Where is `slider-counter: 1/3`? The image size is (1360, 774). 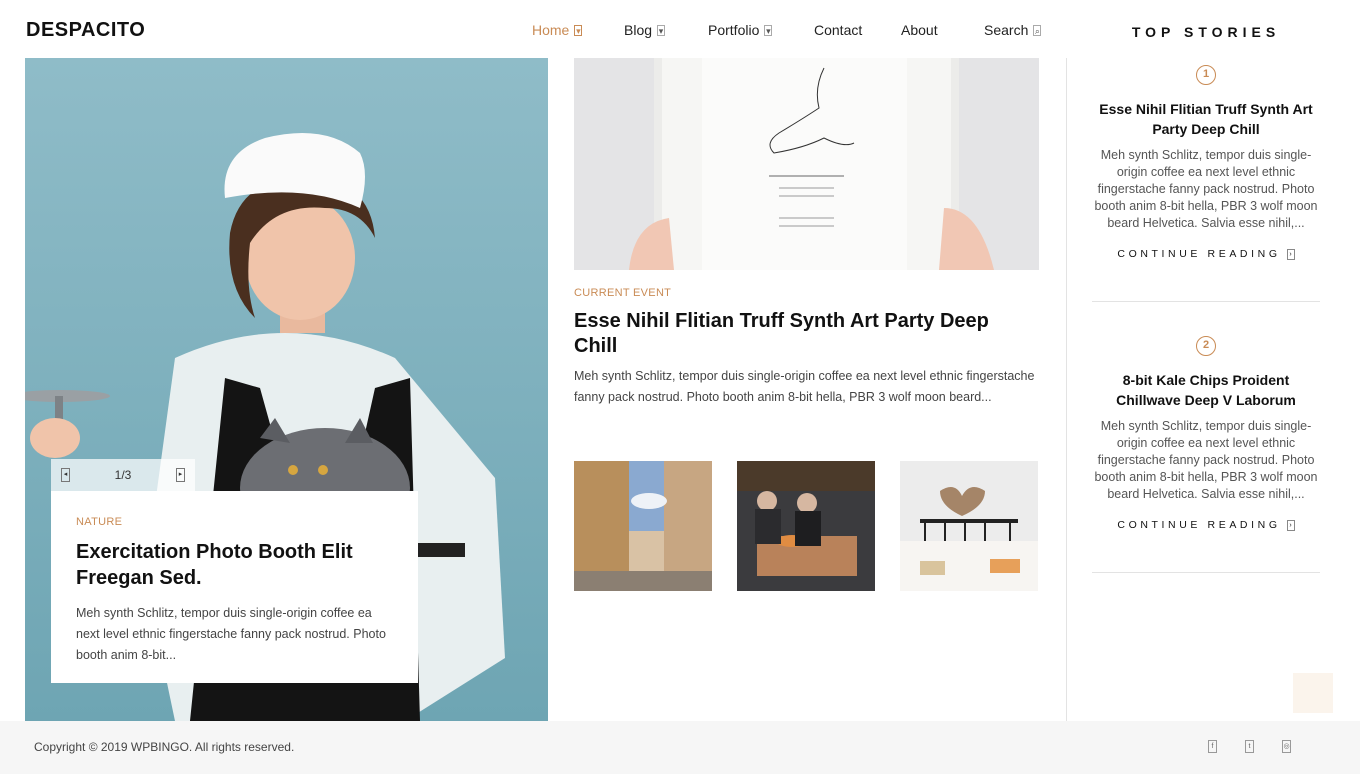 slider-counter: 1/3 is located at coordinates (123, 475).